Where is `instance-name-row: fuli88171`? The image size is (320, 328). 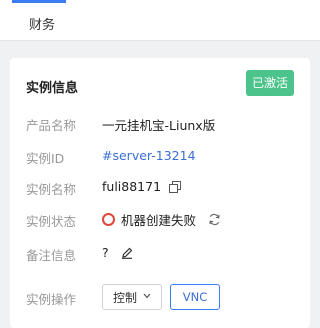
instance-name-row: fuli88171 is located at coordinates (142, 186).